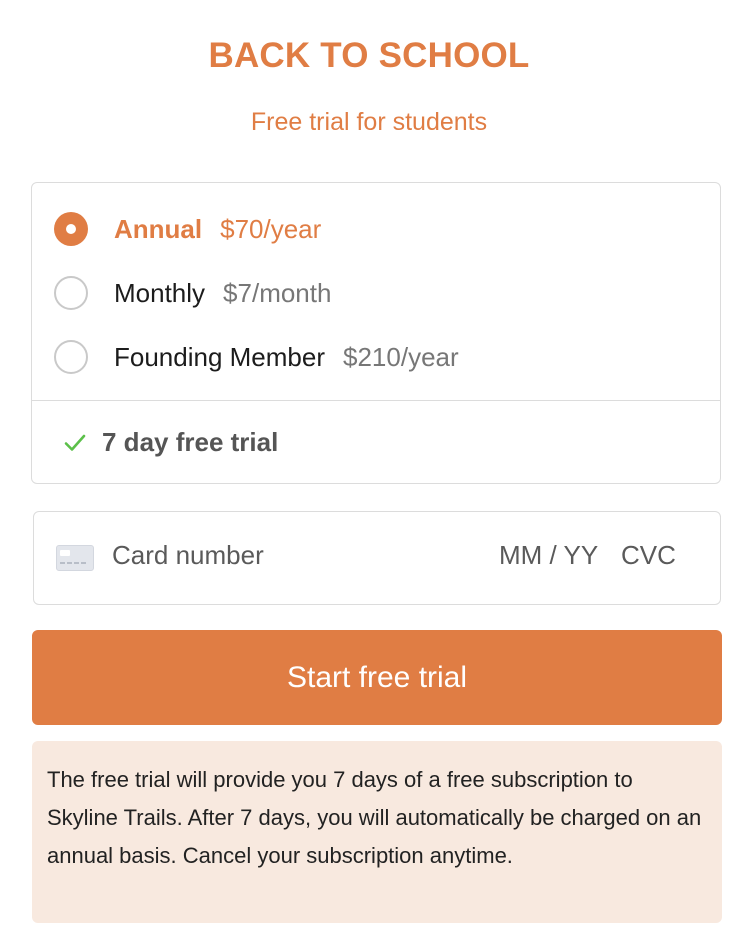 Image resolution: width=738 pixels, height=928 pixels. What do you see at coordinates (75, 558) in the screenshot?
I see `credit-card-icon` at bounding box center [75, 558].